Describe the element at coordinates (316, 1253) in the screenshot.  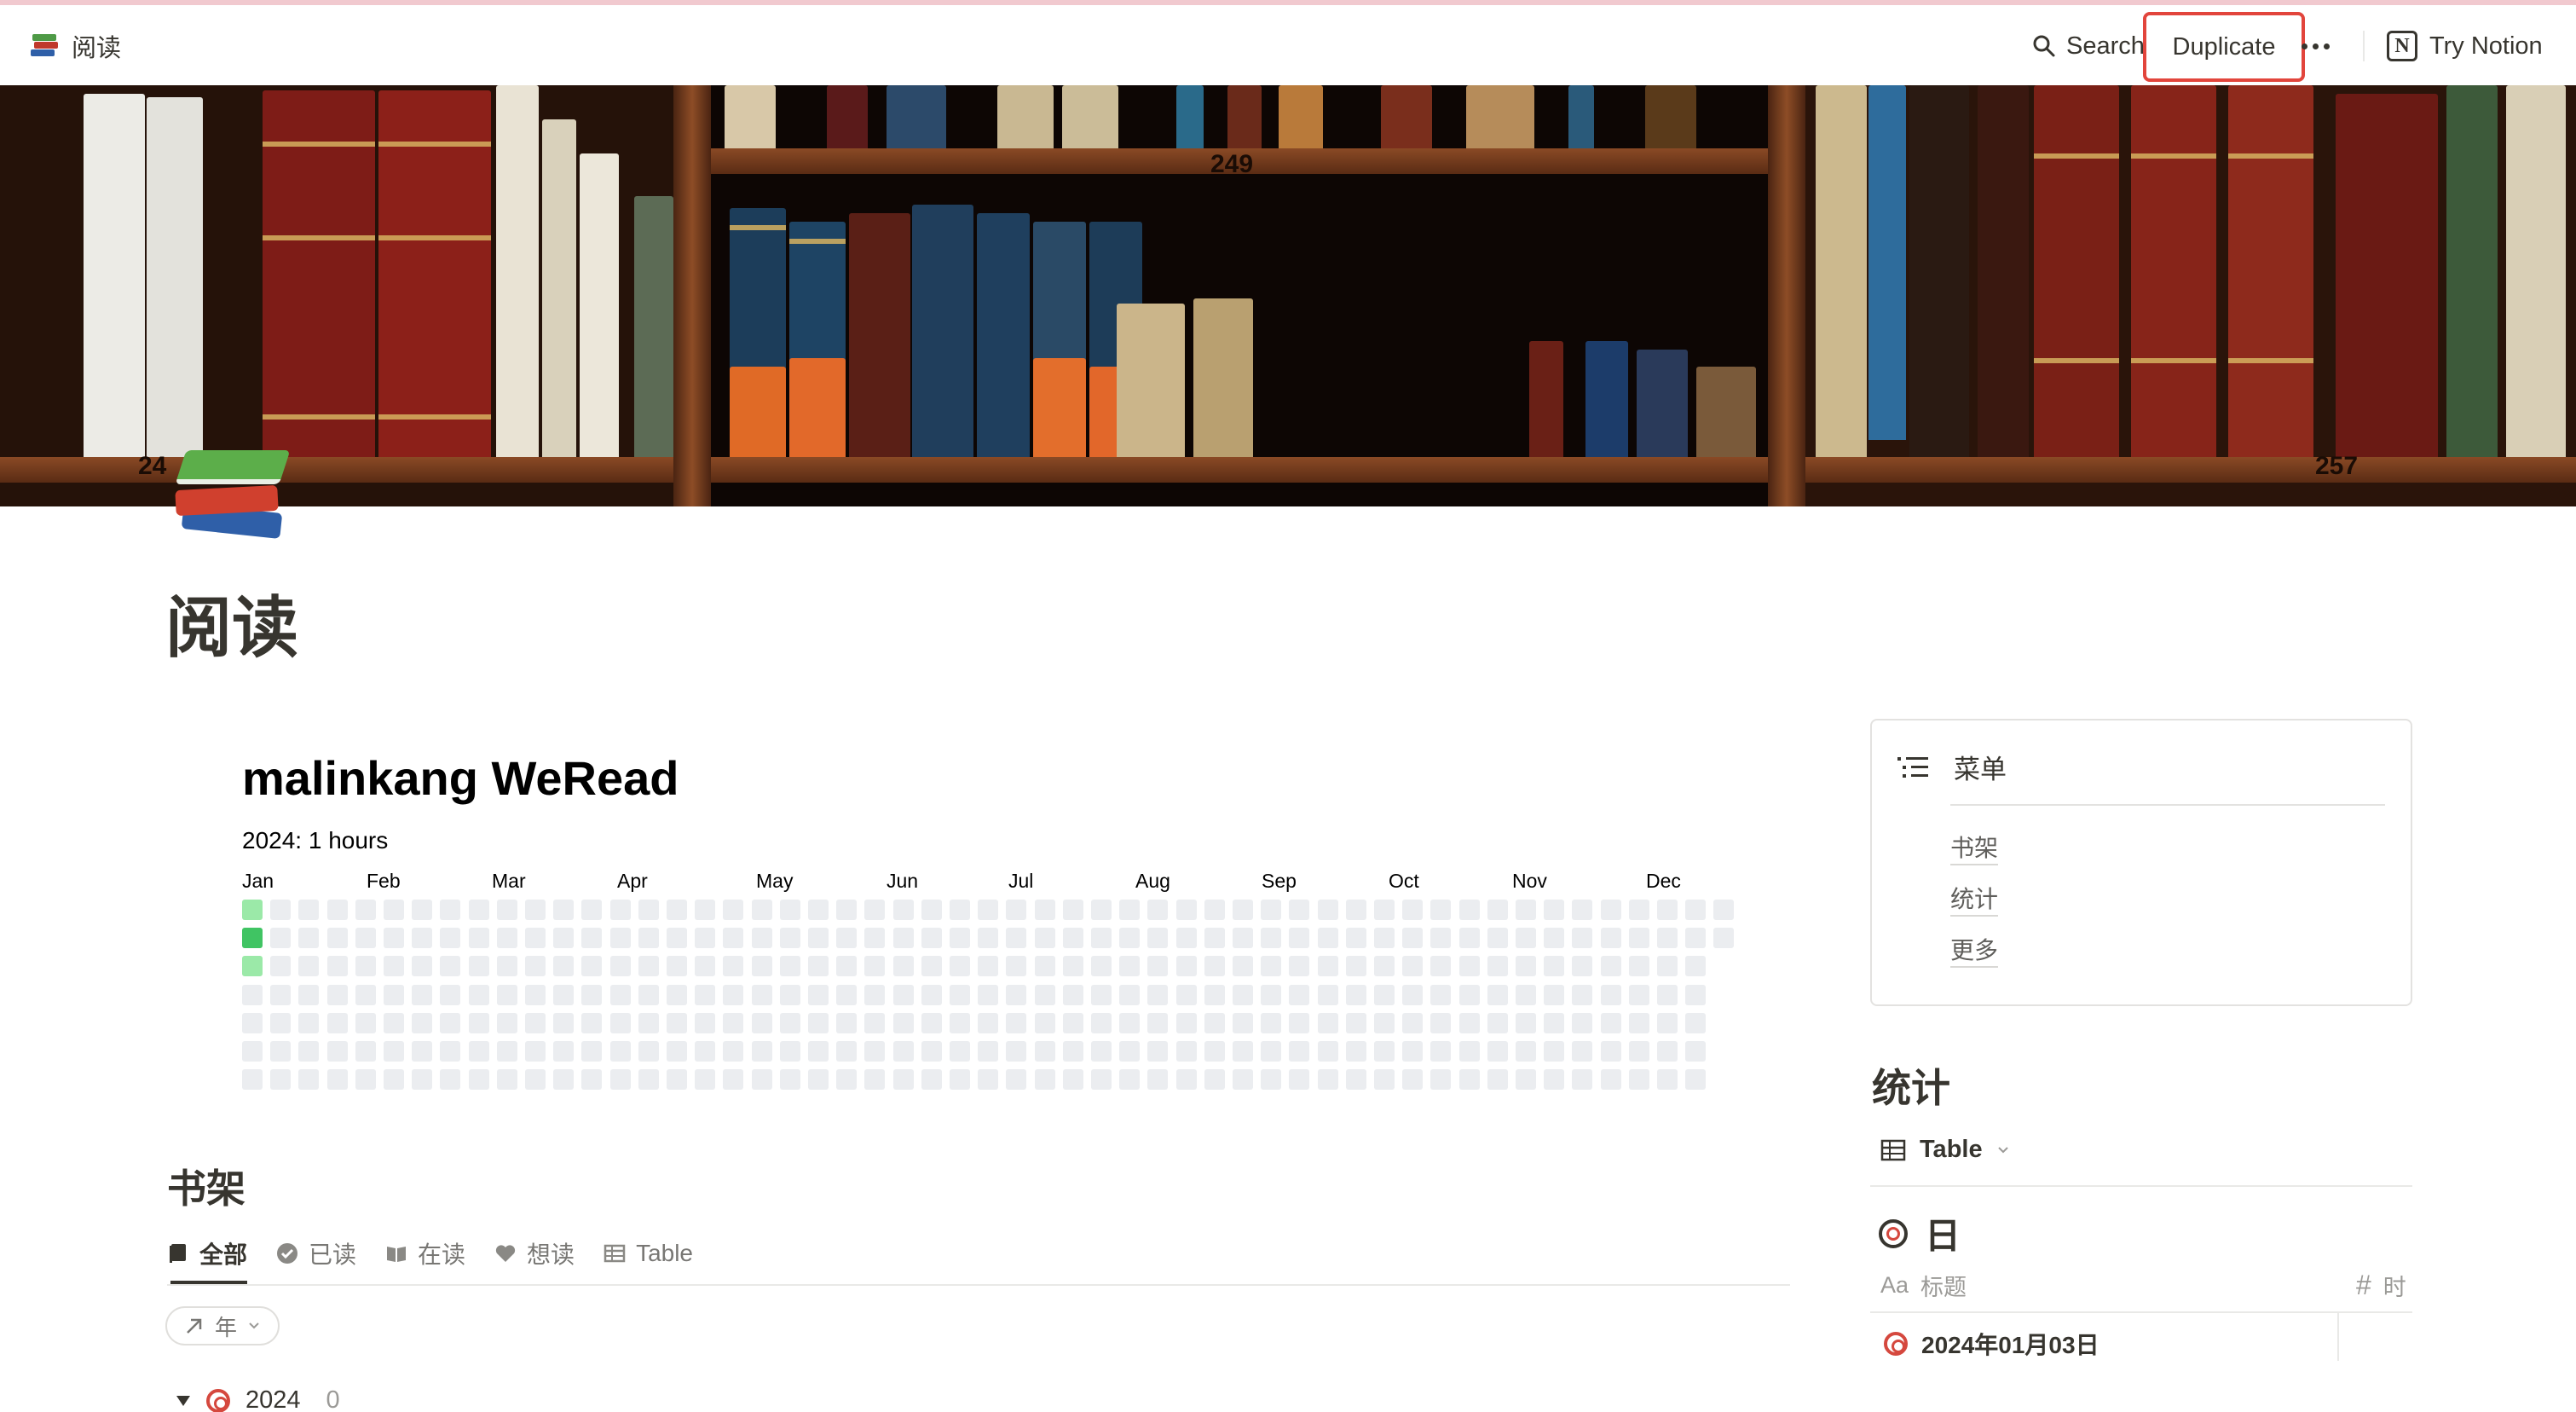
I see `tab-read: 已读` at that location.